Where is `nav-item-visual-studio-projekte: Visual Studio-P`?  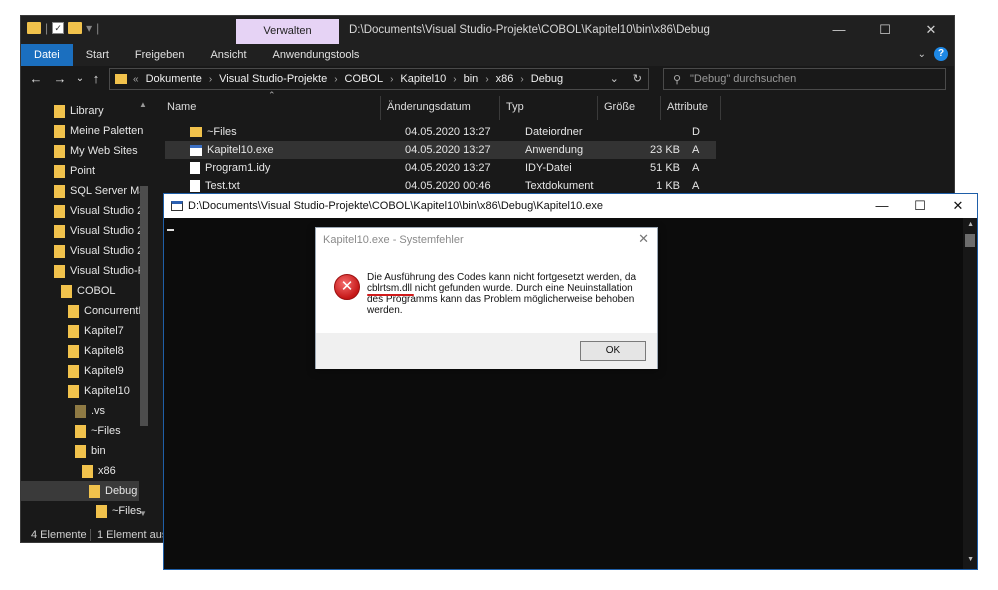
nav-item-visual-studio-projekte: Visual Studio-P is located at coordinates (99, 271).